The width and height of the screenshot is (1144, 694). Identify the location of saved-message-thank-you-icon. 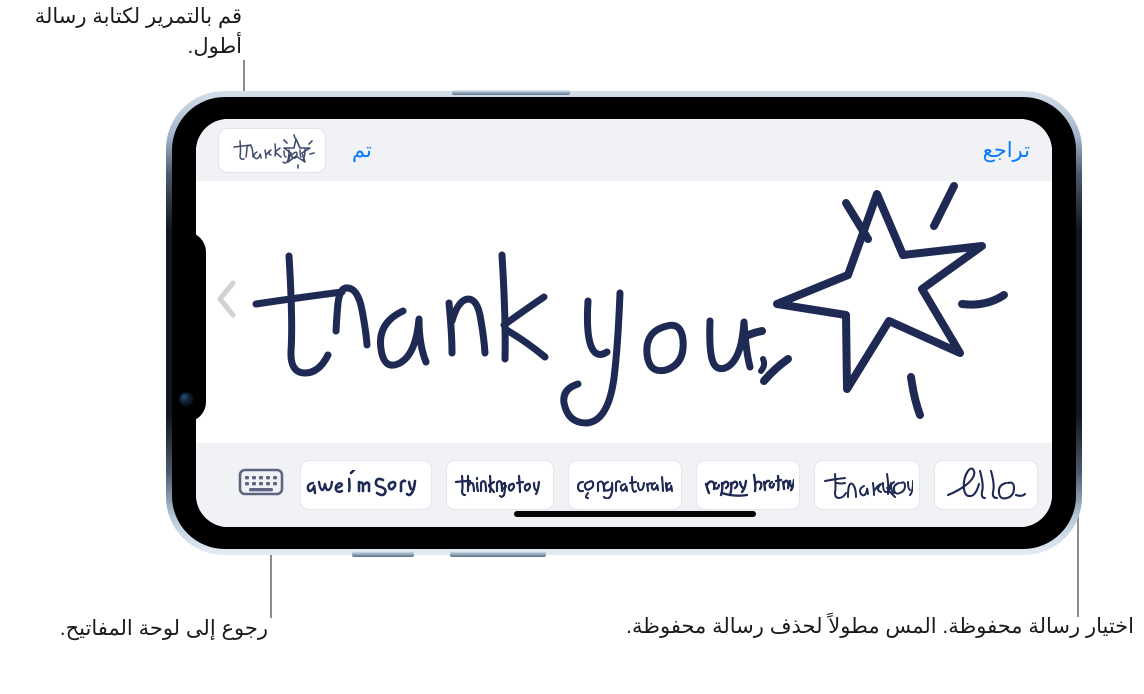
(868, 486).